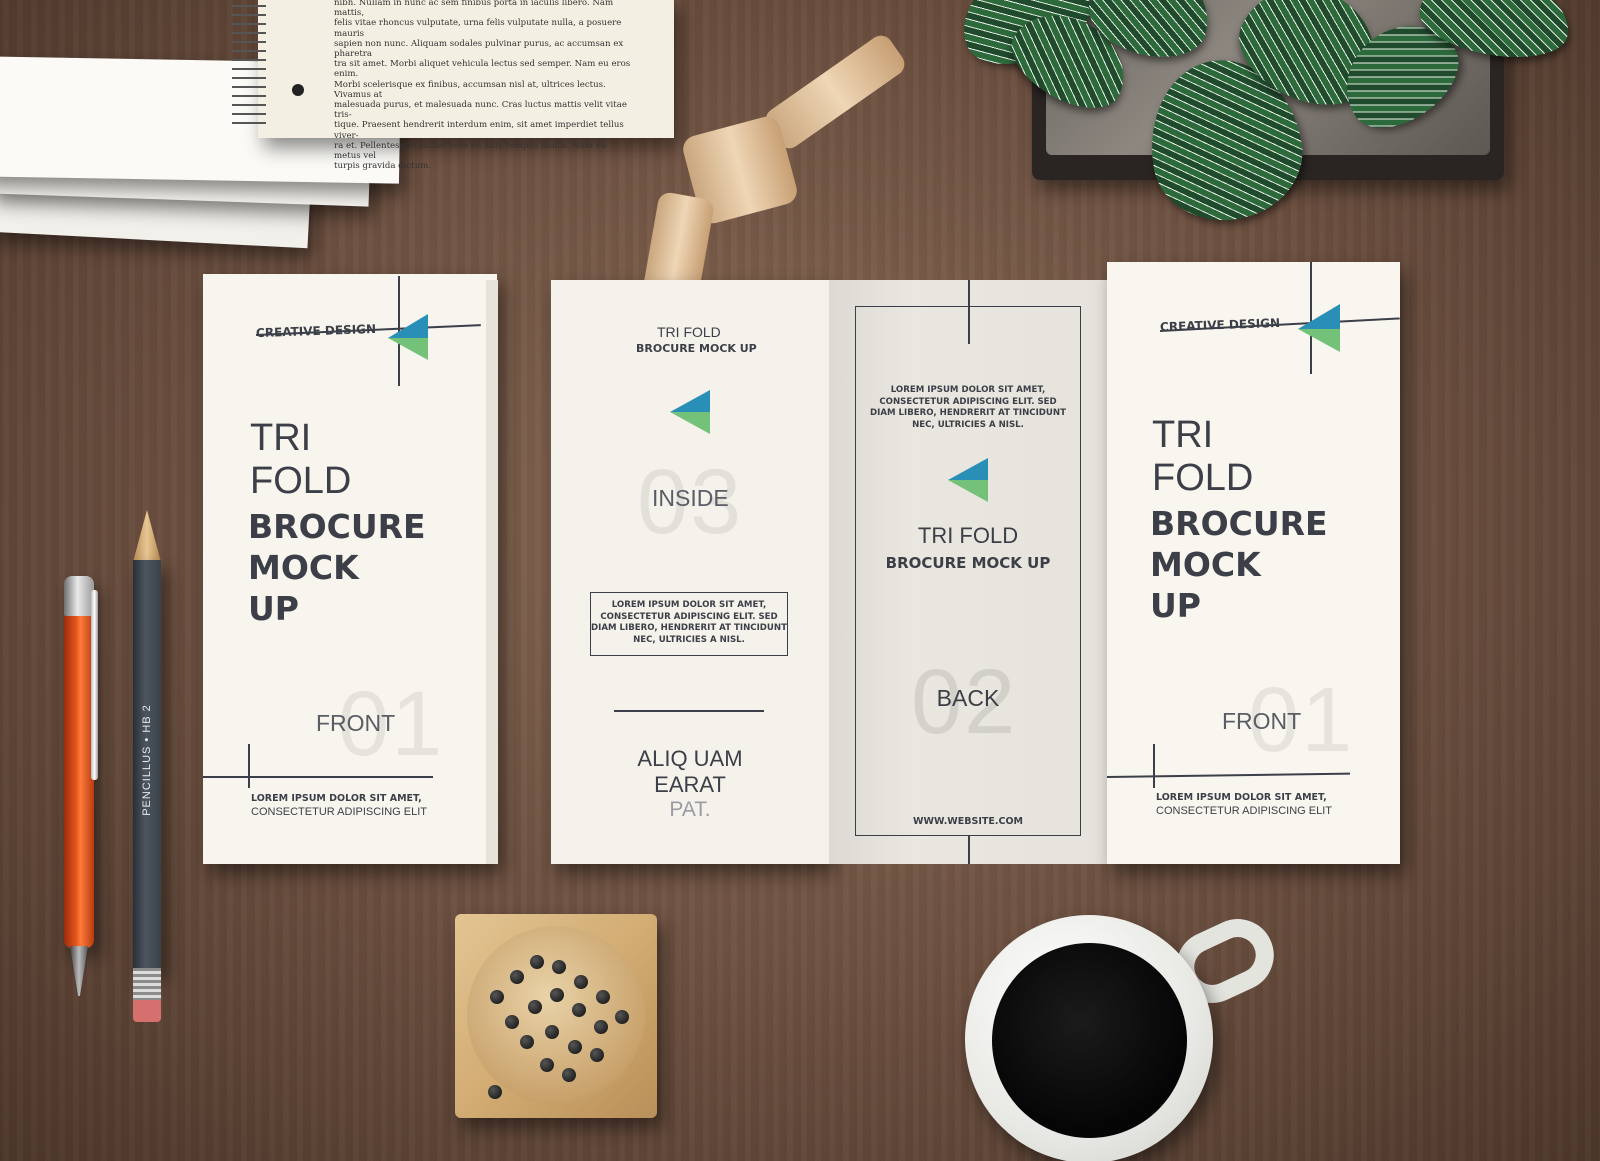  What do you see at coordinates (689, 616) in the screenshot?
I see `inside-box-line: CONSECTETUR ADIPISCING ELIT. SED` at bounding box center [689, 616].